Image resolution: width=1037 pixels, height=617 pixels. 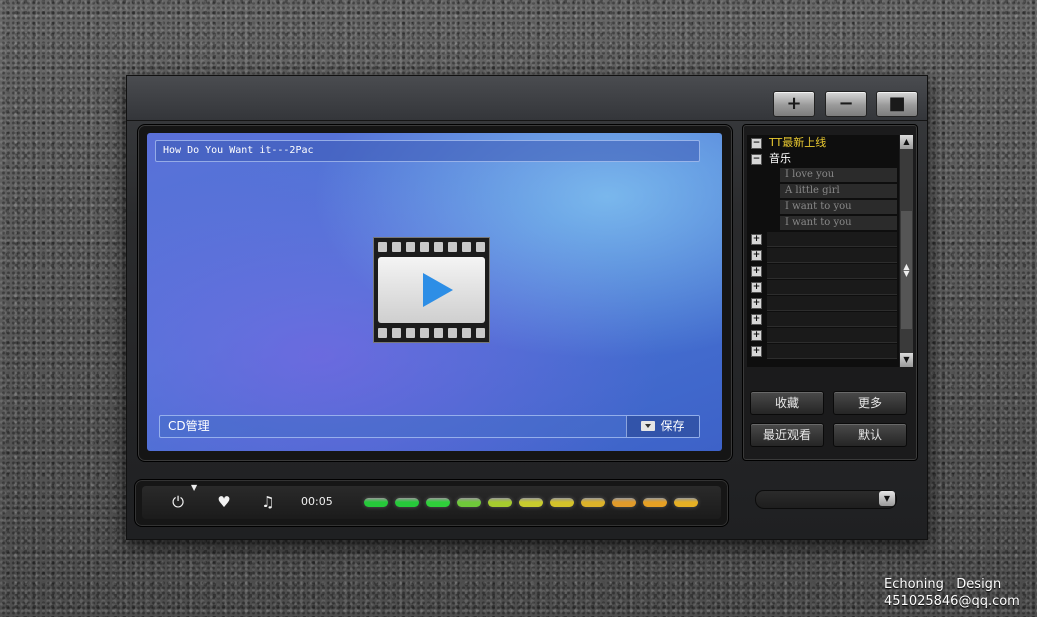 What do you see at coordinates (838, 175) in the screenshot?
I see `playlist-item-label: I love you` at bounding box center [838, 175].